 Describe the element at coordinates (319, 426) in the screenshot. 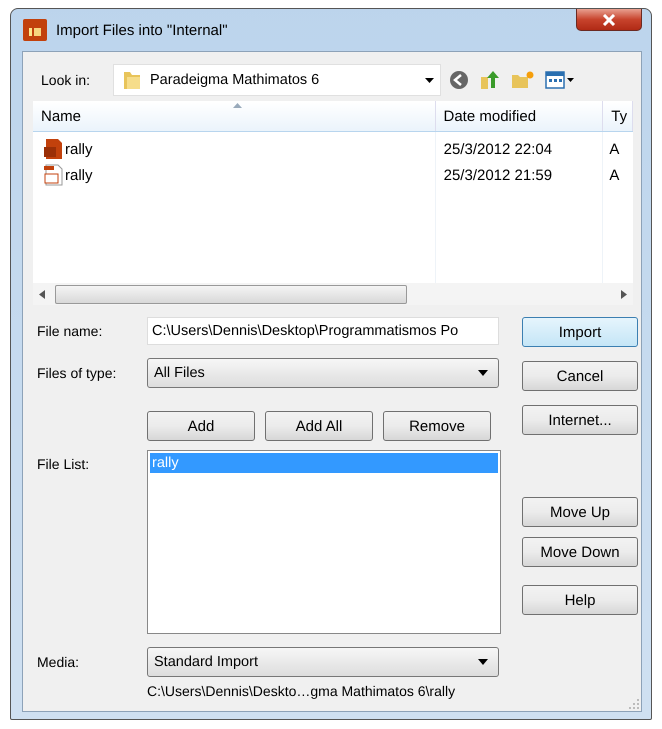

I see `list-action-button: Add All` at that location.